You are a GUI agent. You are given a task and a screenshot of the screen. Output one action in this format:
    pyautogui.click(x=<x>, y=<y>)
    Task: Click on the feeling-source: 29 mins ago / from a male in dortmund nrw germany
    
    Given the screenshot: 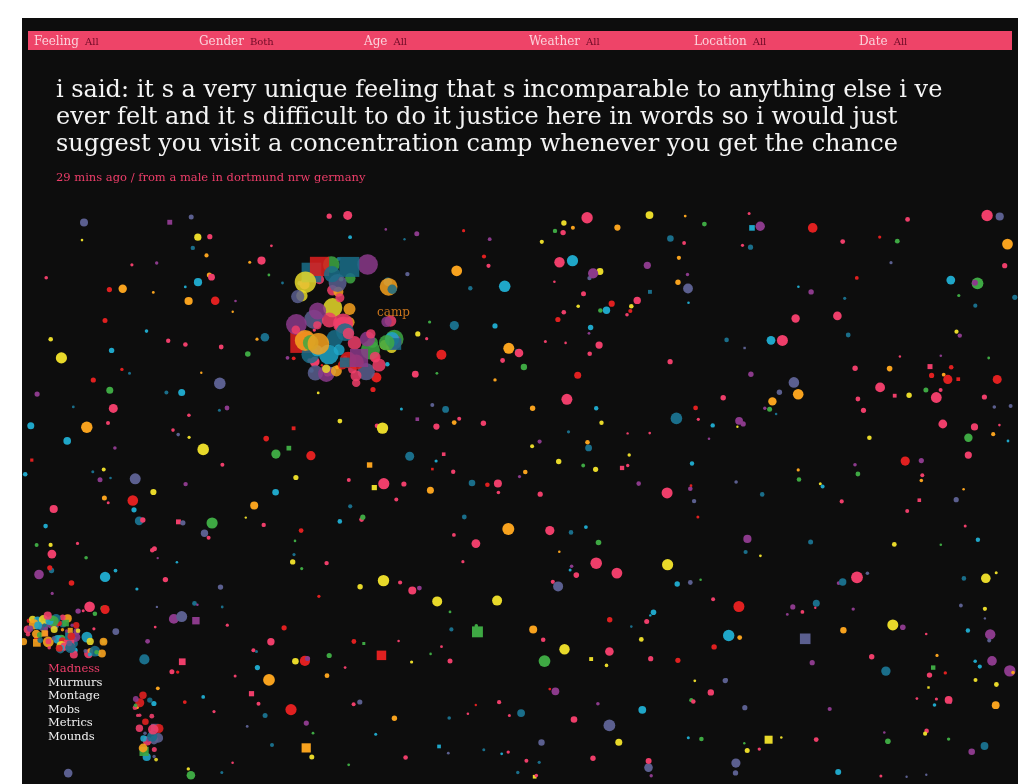 What is the action you would take?
    pyautogui.click(x=211, y=177)
    